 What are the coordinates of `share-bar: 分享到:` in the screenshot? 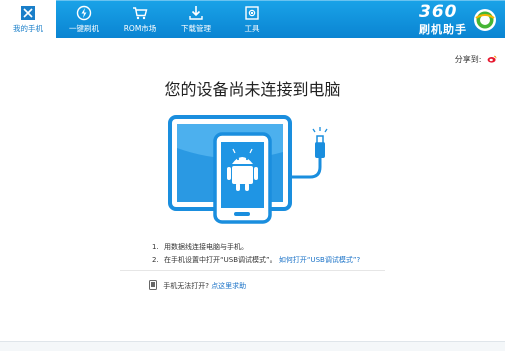 It's located at (476, 59).